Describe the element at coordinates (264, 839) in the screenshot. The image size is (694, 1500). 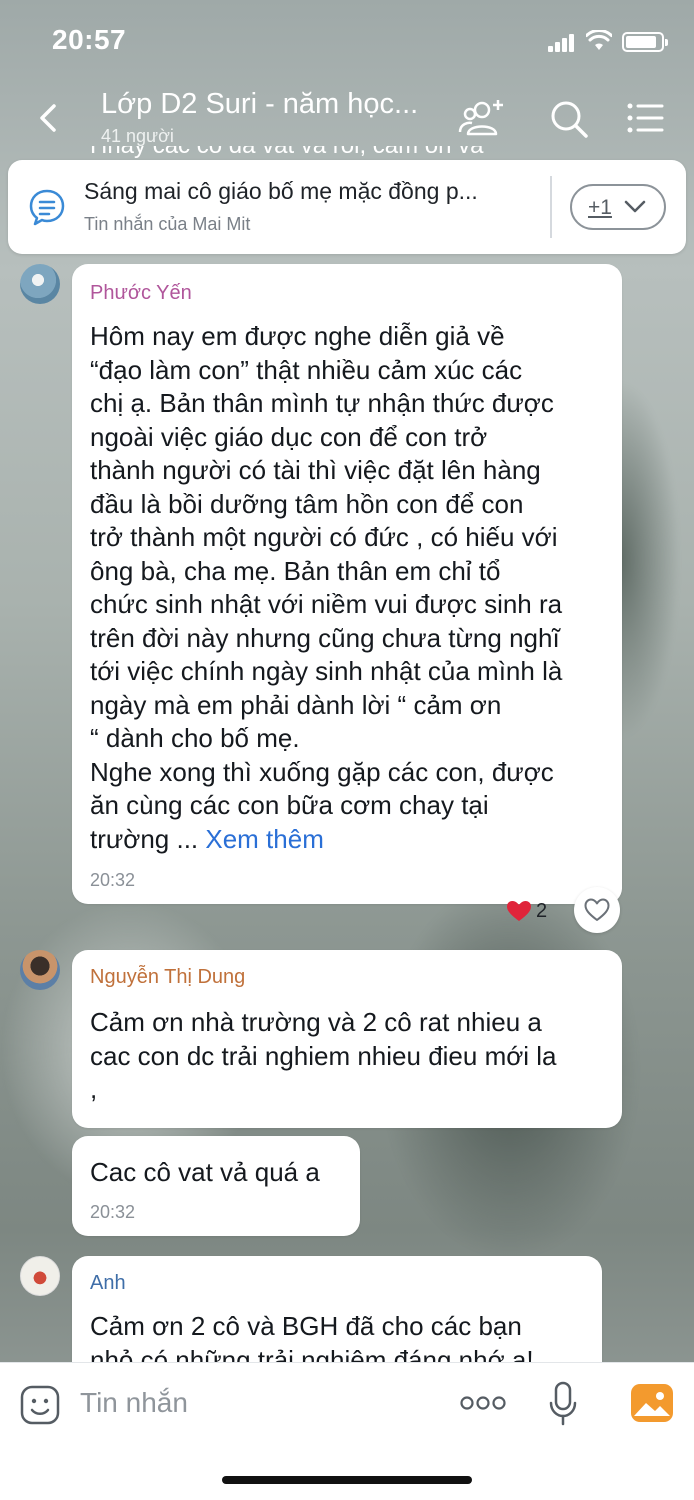
I see `see-more-link: Xem thêm` at that location.